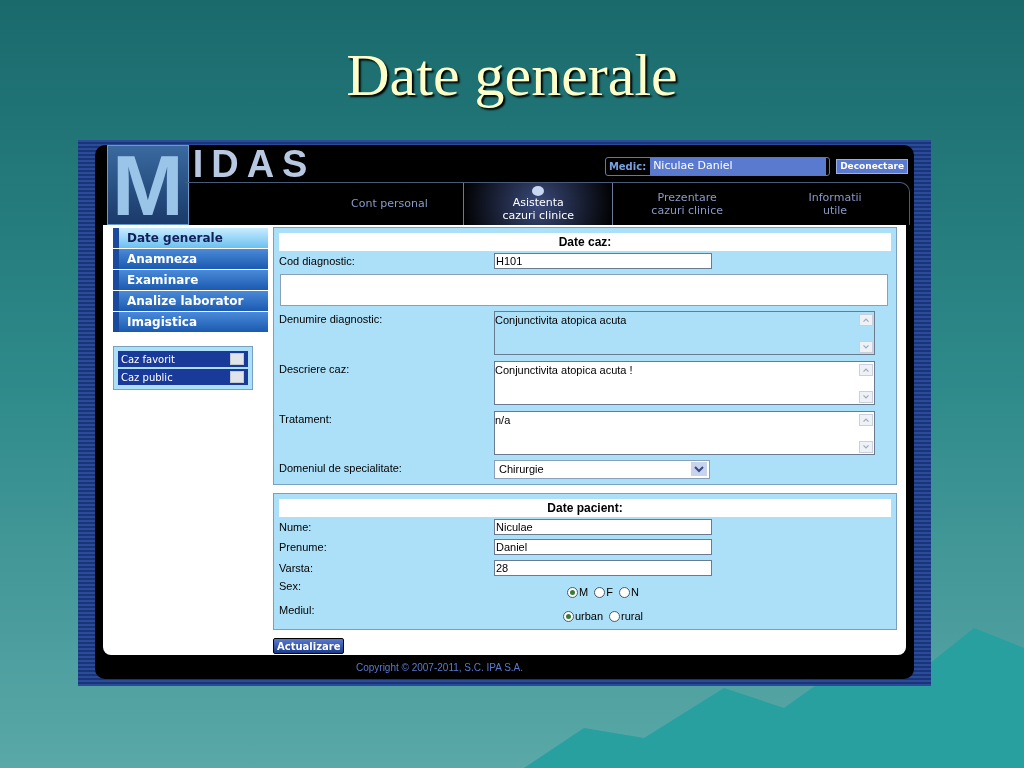 This screenshot has width=1024, height=768. What do you see at coordinates (699, 469) in the screenshot?
I see `chevron-down-icon` at bounding box center [699, 469].